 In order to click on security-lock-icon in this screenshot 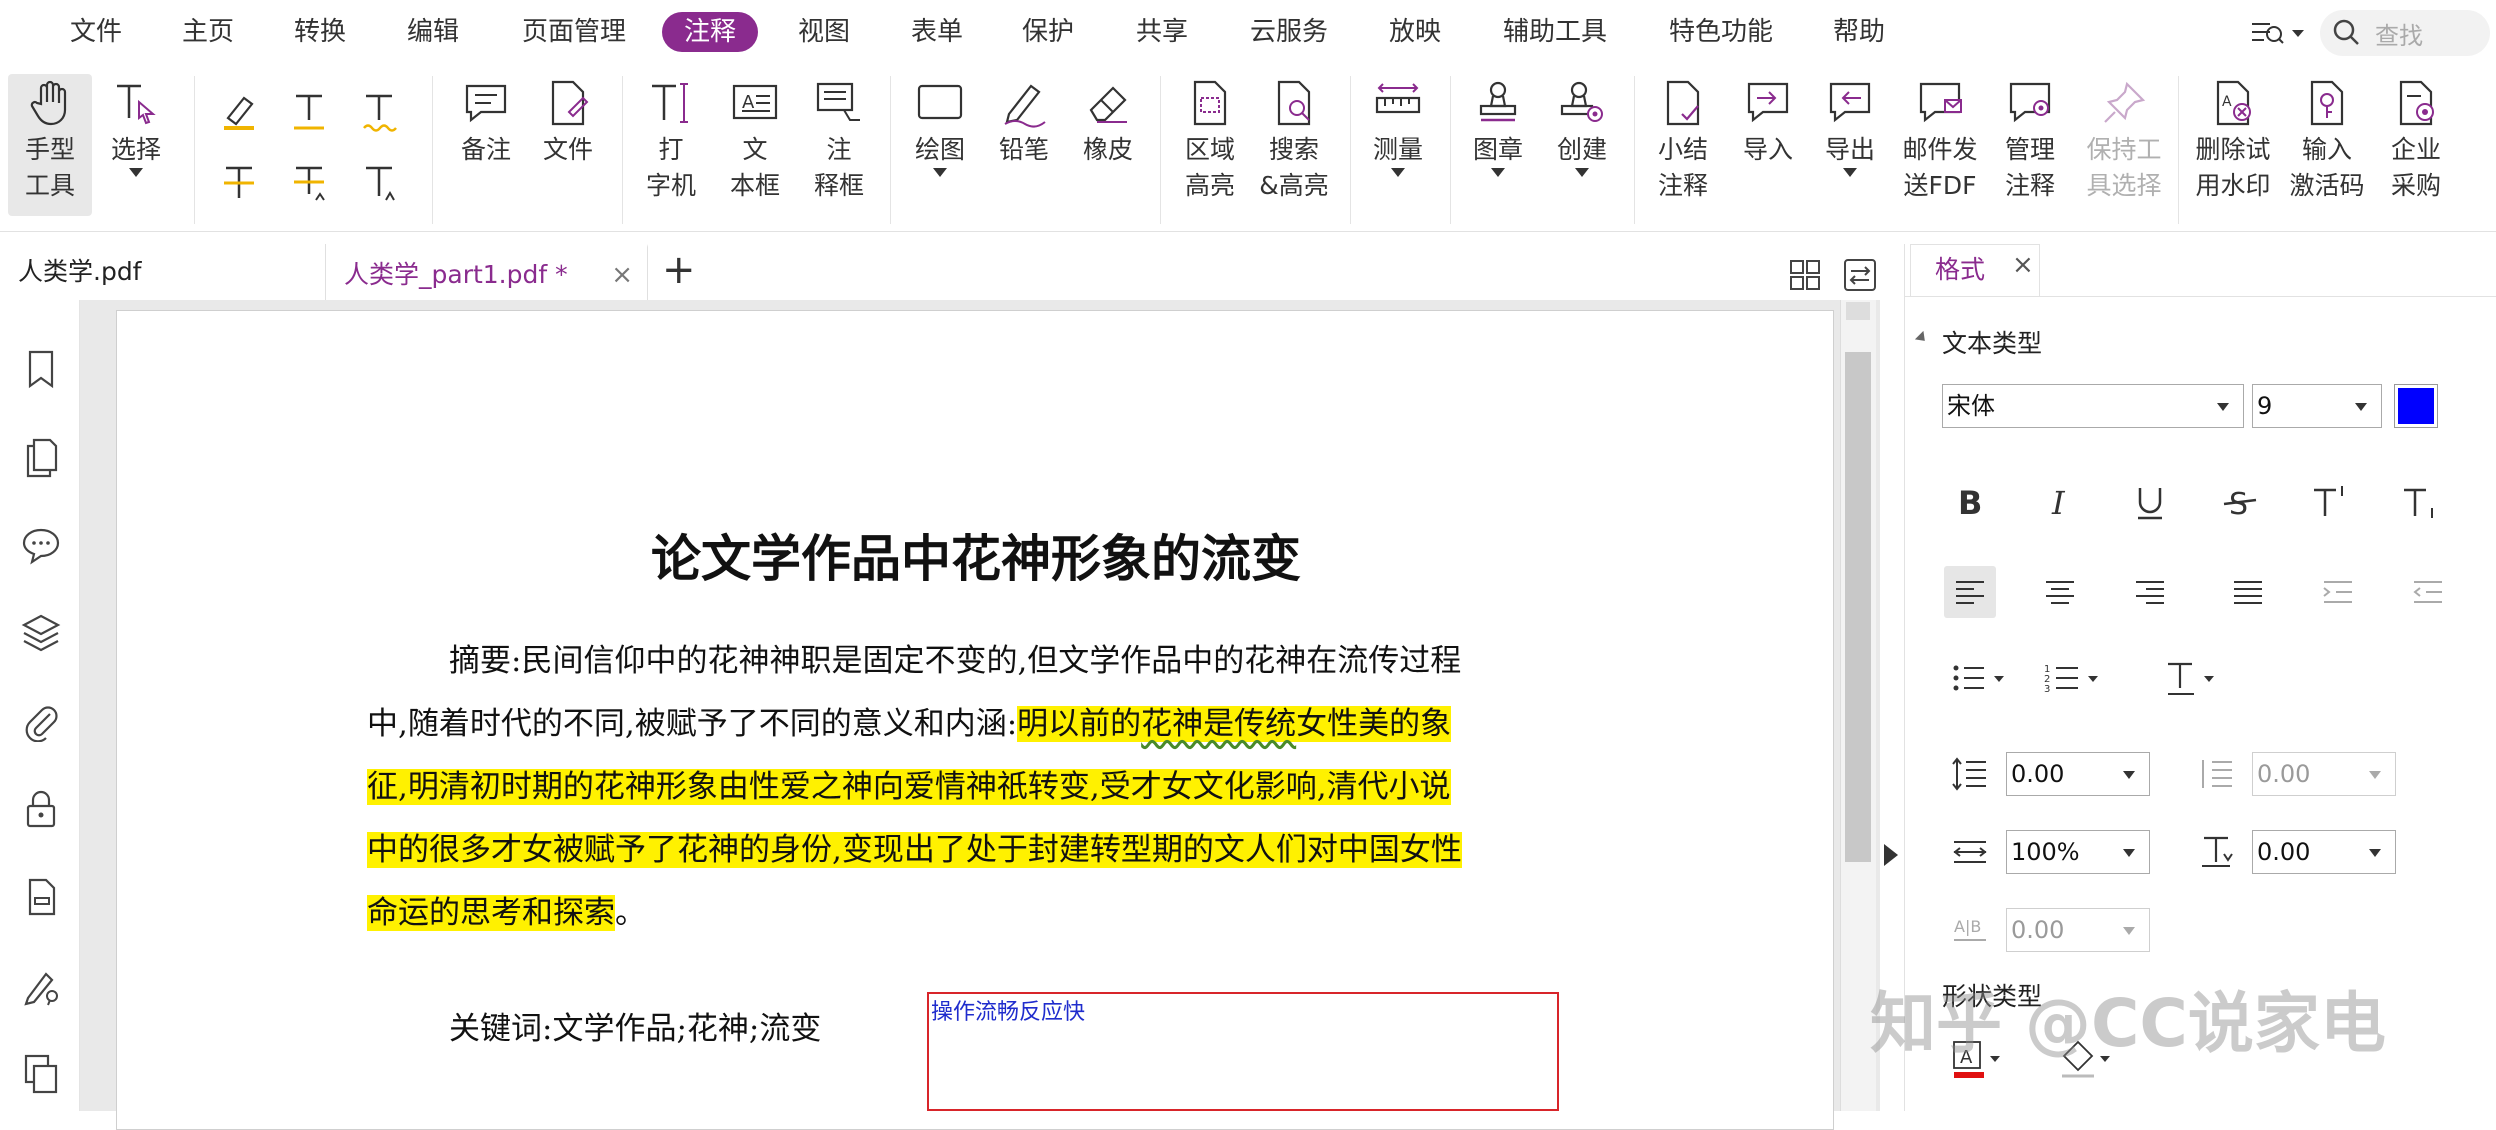, I will do `click(41, 809)`.